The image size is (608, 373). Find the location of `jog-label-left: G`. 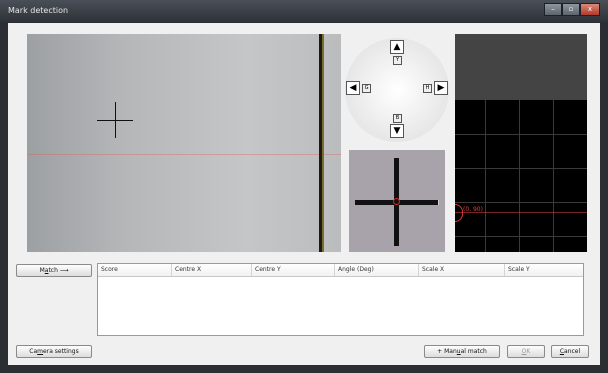

jog-label-left: G is located at coordinates (366, 88).